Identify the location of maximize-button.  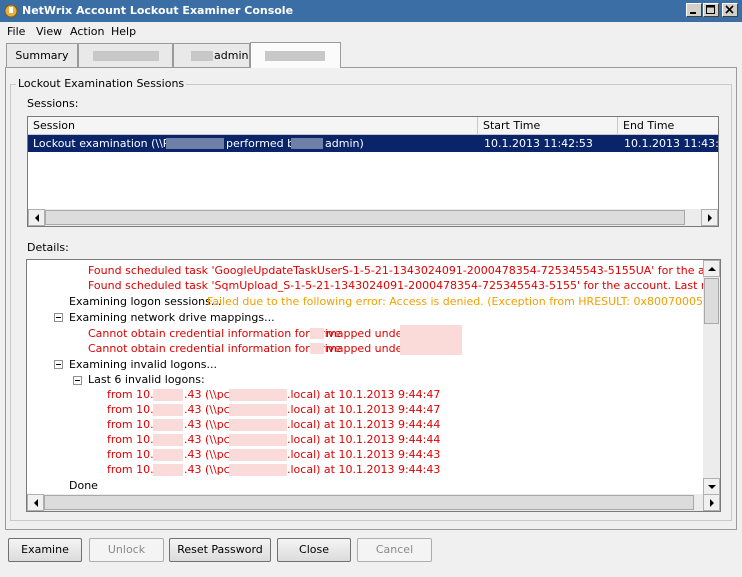
(711, 10).